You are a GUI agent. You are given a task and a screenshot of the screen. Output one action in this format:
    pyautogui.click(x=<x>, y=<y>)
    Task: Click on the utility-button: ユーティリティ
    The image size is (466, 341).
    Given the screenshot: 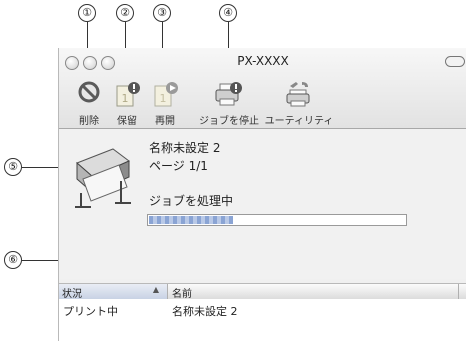 What is the action you would take?
    pyautogui.click(x=299, y=103)
    